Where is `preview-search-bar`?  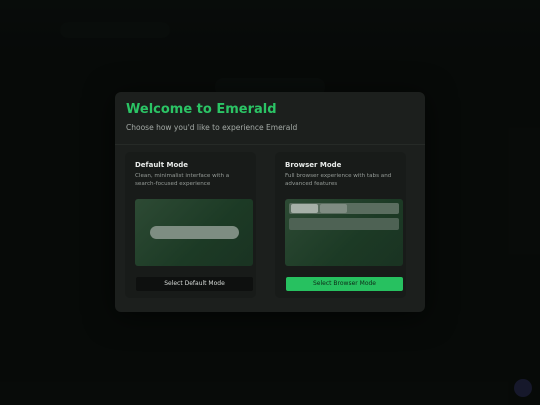 preview-search-bar is located at coordinates (194, 232).